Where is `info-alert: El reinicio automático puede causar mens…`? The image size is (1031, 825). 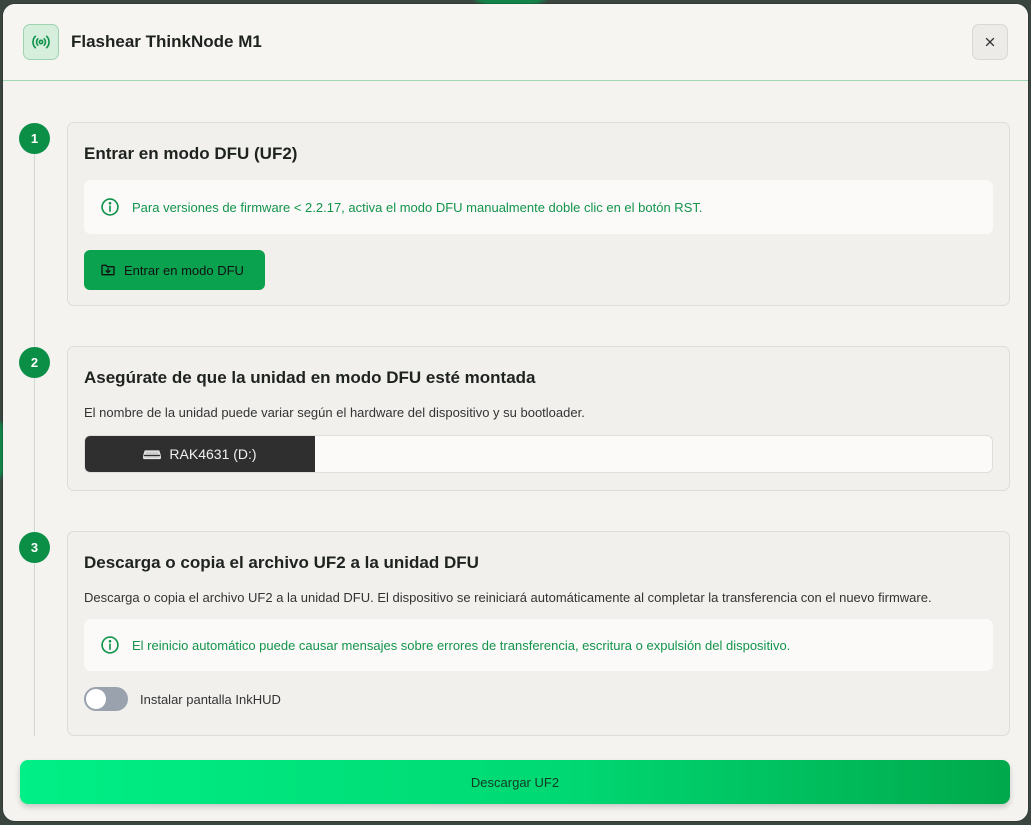 info-alert: El reinicio automático puede causar mens… is located at coordinates (538, 645).